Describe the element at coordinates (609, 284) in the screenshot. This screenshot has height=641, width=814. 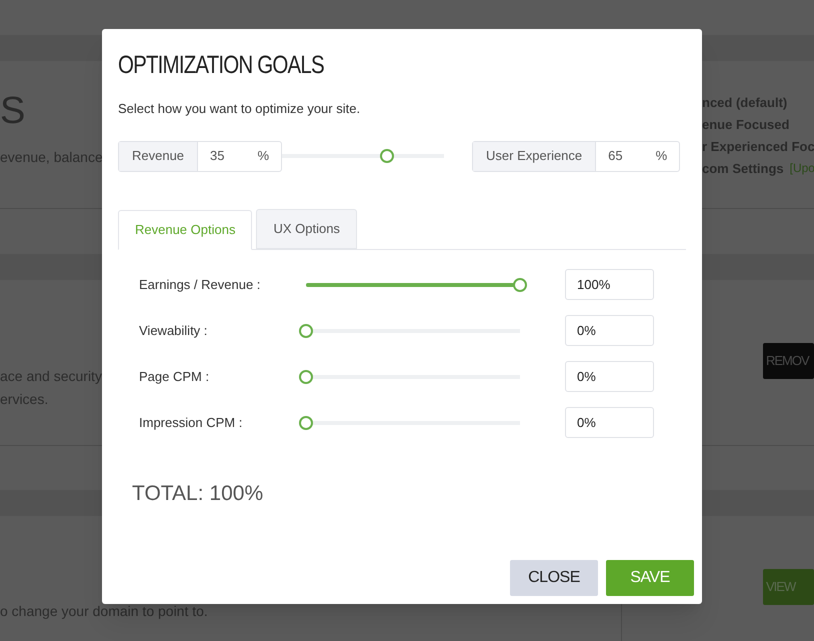
I see `percent-field: 100%` at that location.